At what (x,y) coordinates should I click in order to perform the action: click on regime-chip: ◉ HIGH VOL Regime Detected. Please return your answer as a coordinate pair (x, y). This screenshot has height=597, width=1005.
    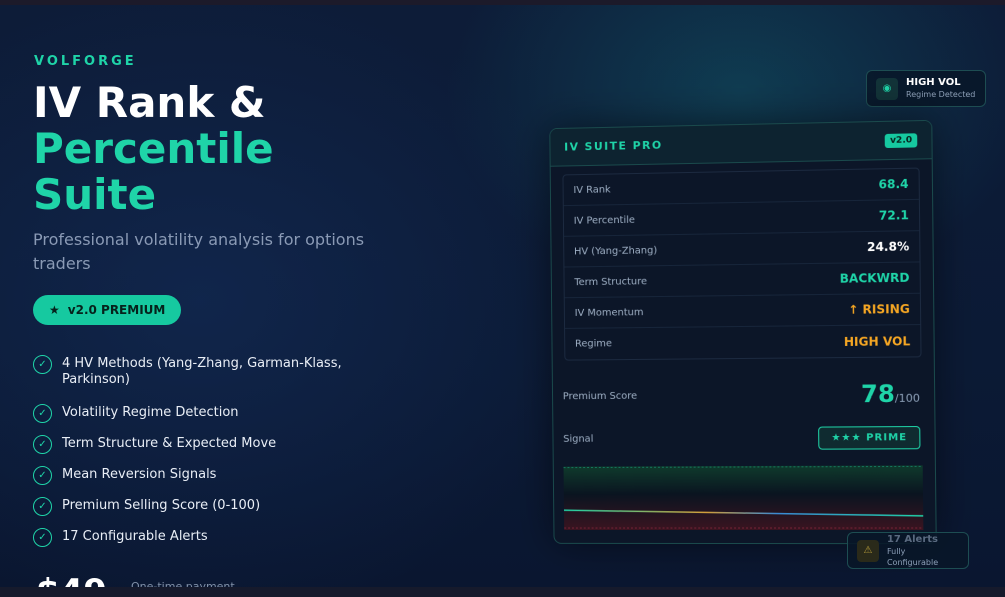
    Looking at the image, I should click on (926, 88).